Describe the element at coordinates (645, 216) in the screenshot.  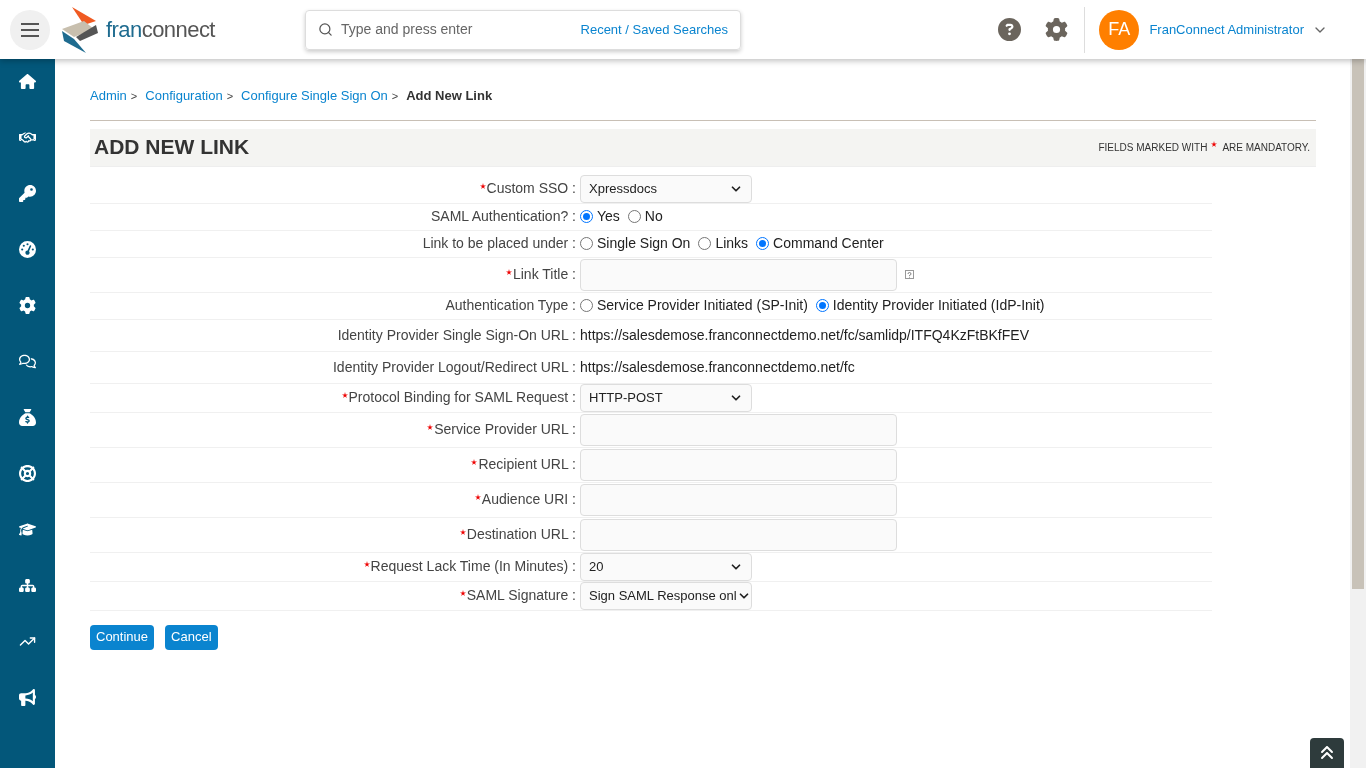
I see `radio-option: No` at that location.